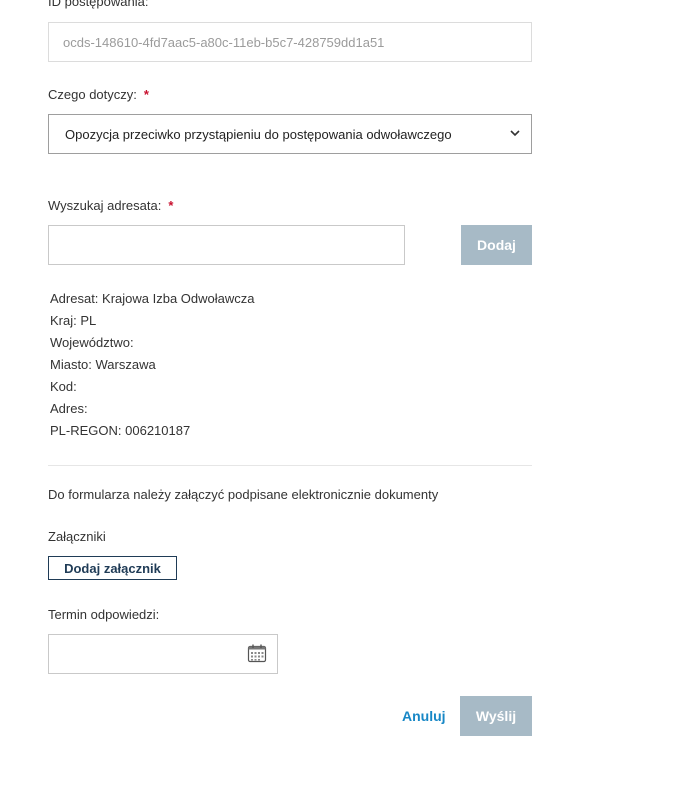  Describe the element at coordinates (77, 536) in the screenshot. I see `attachments-label: Załączniki` at that location.